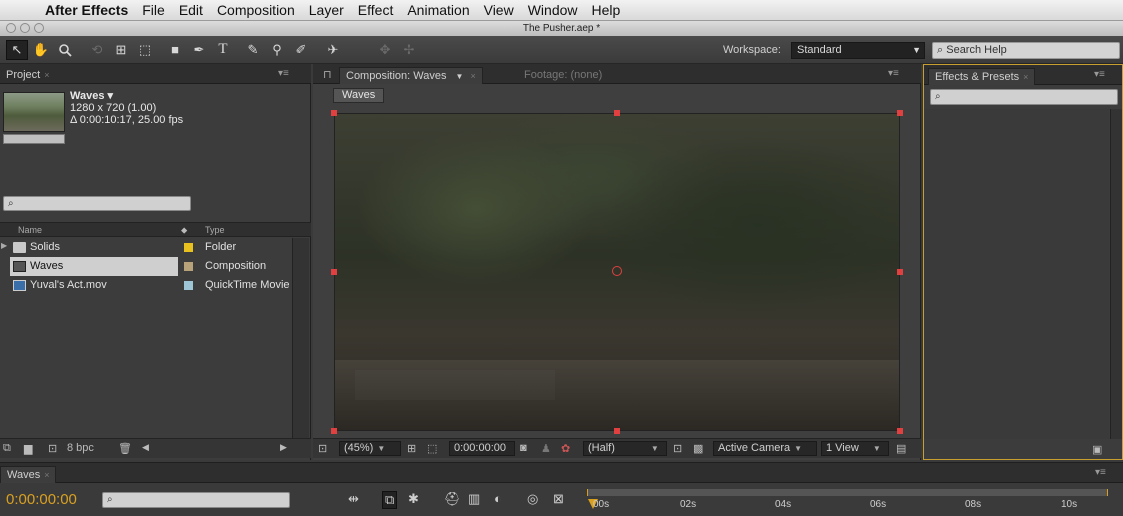 The image size is (1123, 516). What do you see at coordinates (390, 500) in the screenshot?
I see `live-update-icon: ⧉` at bounding box center [390, 500].